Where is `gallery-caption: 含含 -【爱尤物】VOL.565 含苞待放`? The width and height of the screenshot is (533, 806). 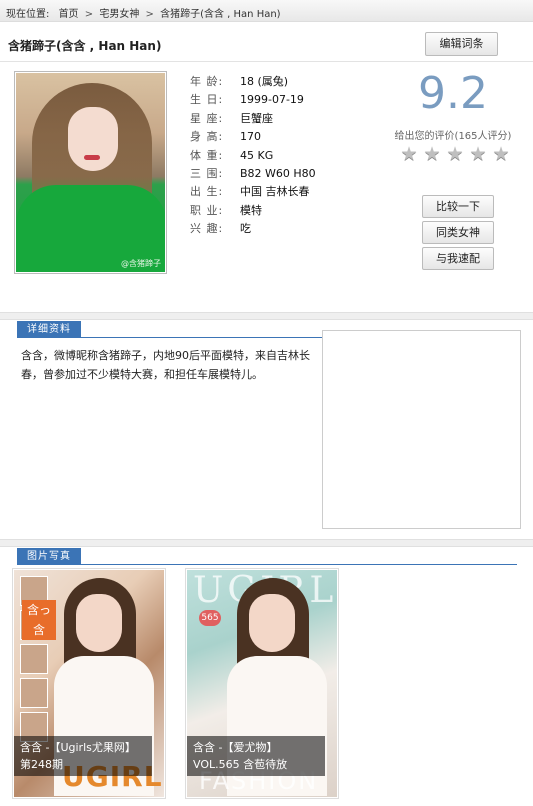
gallery-caption: 含含 -【爱尤物】VOL.565 含苞待放 is located at coordinates (256, 756).